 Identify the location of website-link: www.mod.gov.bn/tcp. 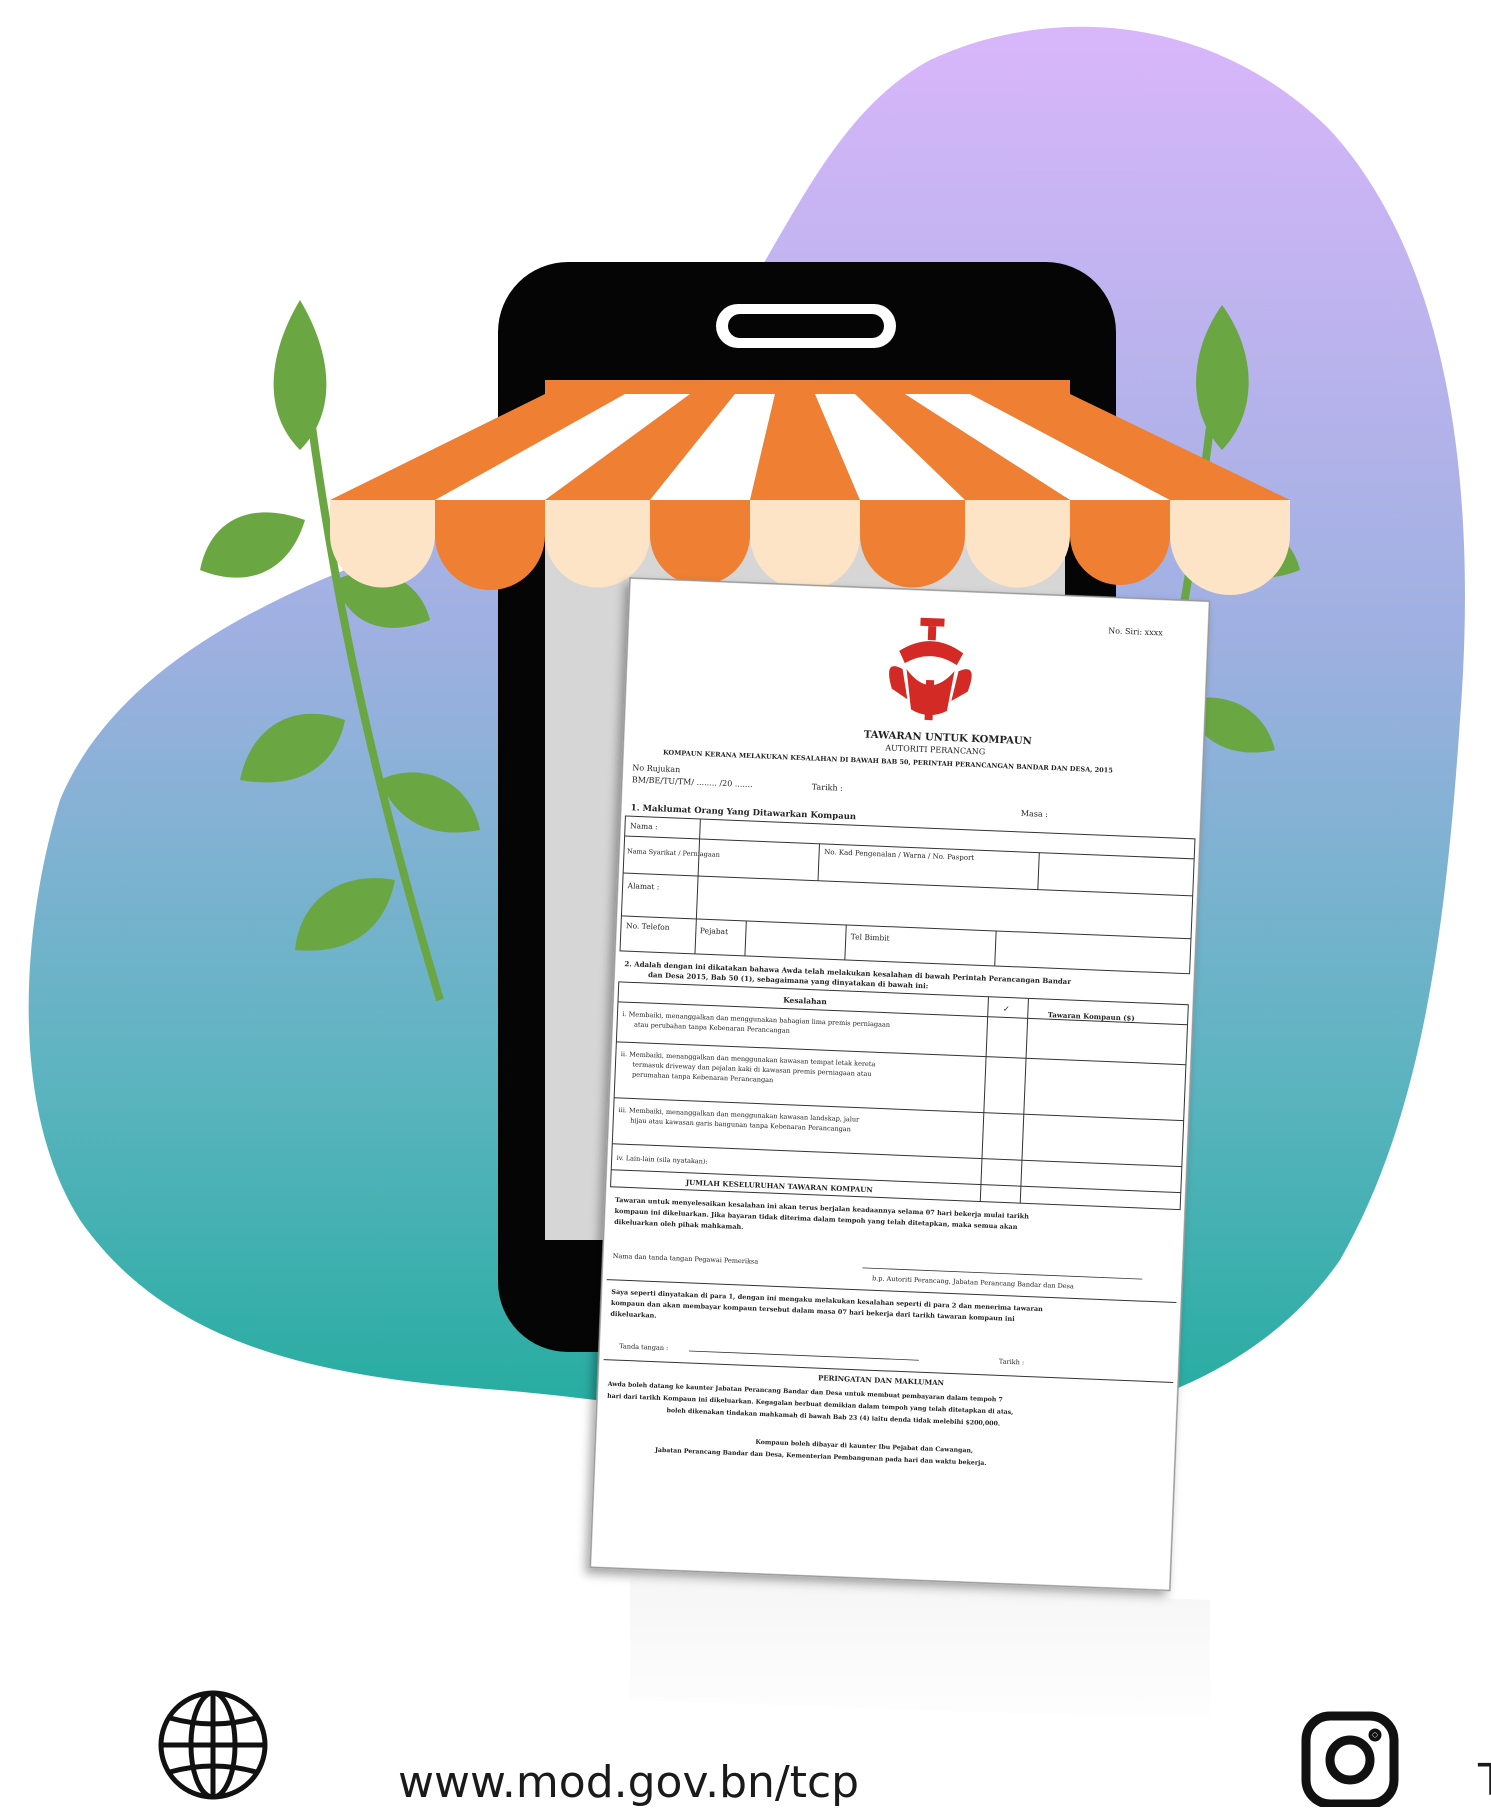
(628, 1782).